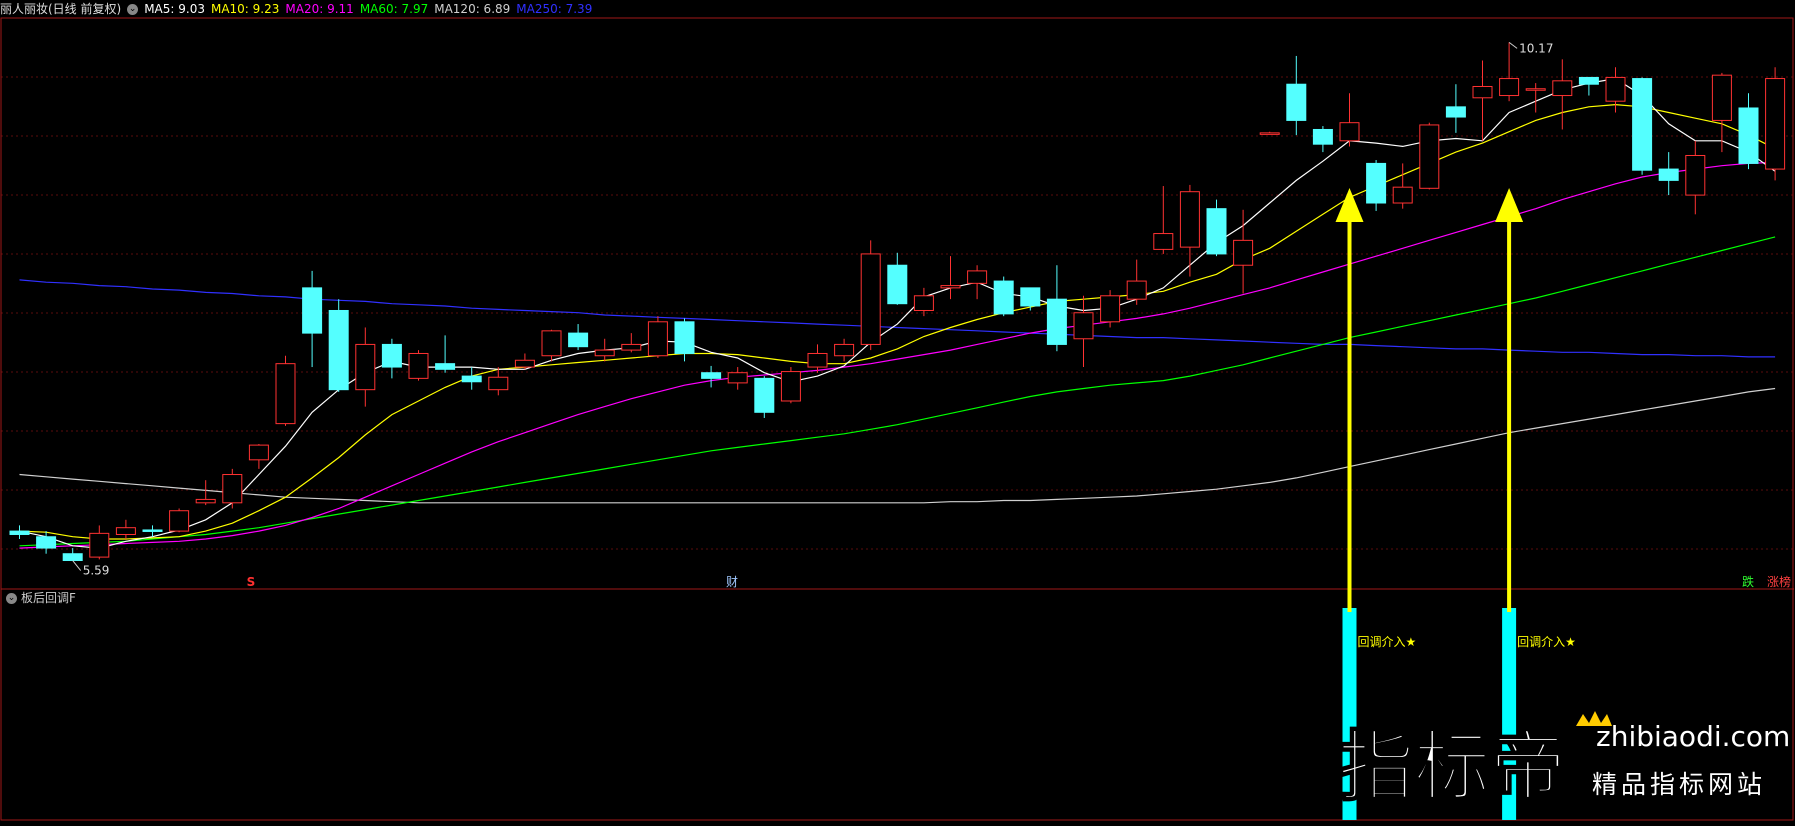  What do you see at coordinates (1748, 581) in the screenshot?
I see `die-marker: 跌` at bounding box center [1748, 581].